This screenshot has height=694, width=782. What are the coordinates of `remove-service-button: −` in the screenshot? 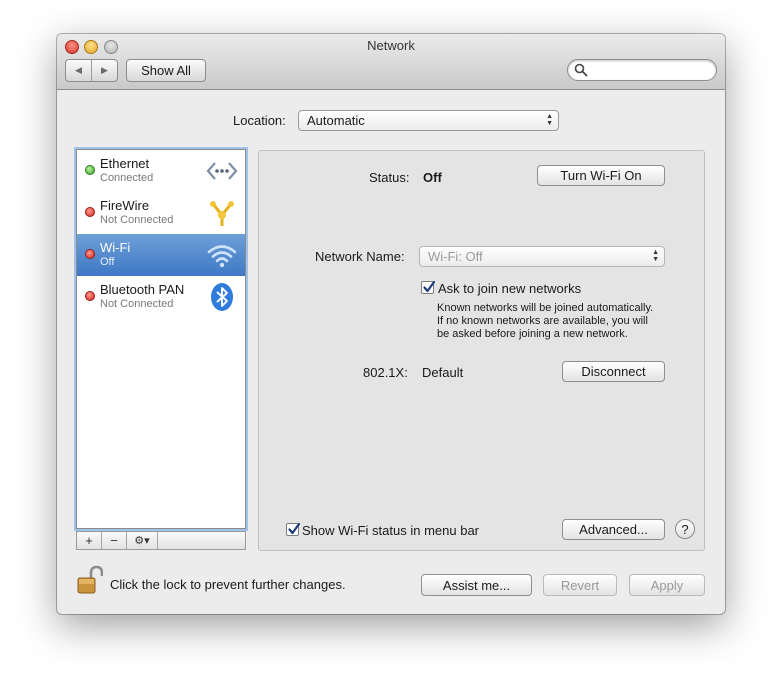 It's located at (114, 540).